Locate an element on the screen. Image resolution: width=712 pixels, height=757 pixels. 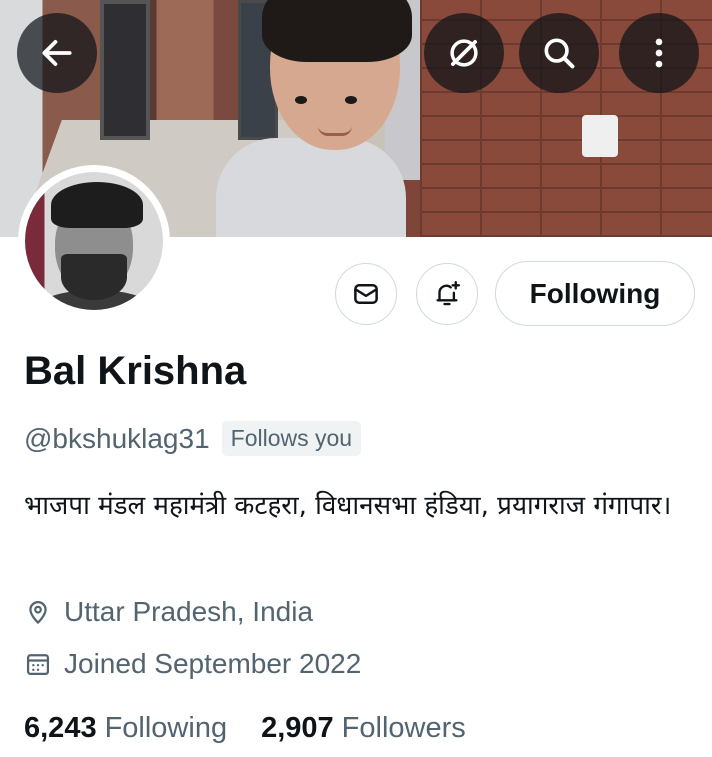
location-pin-icon is located at coordinates (38, 613).